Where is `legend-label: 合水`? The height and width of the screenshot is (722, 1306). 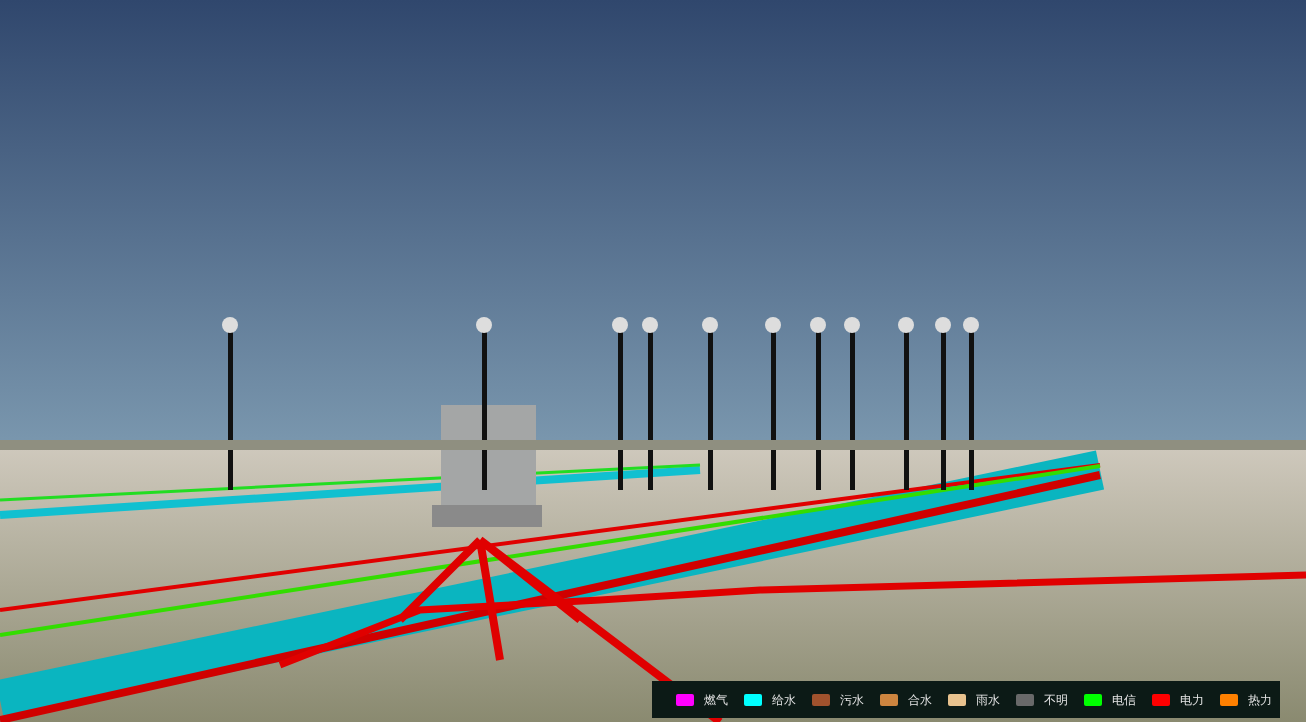
legend-label: 合水 is located at coordinates (920, 700).